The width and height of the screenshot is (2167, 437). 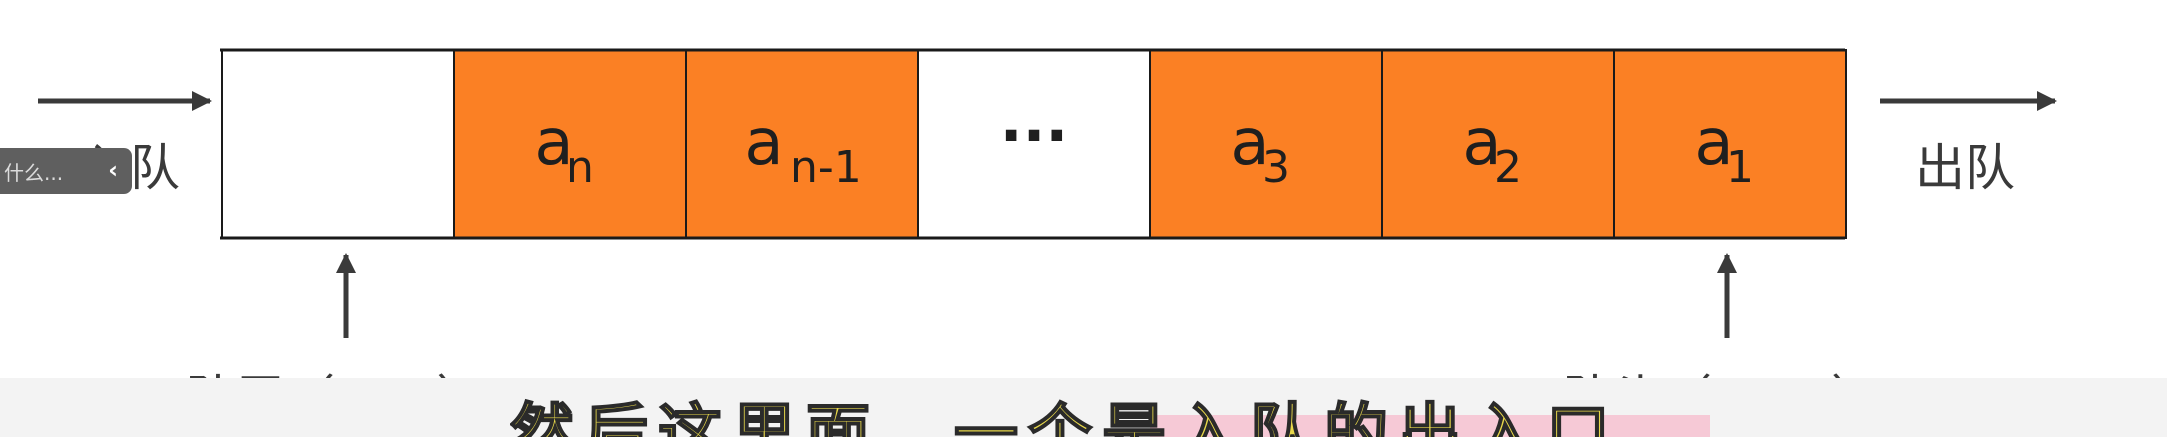 I want to click on queue-cell, so click(x=338, y=144).